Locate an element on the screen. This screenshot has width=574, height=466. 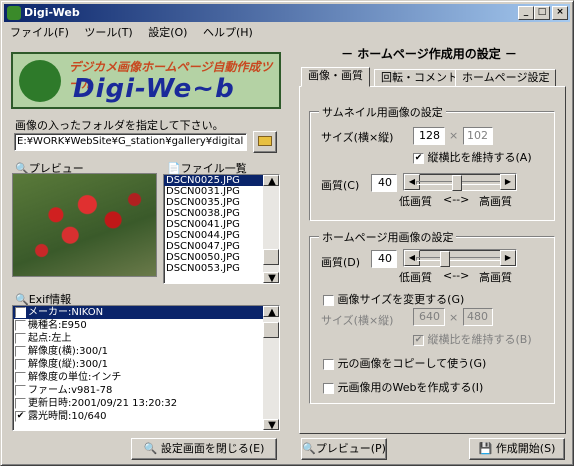
make-web-option: 元画像用のWebを作成する(I) is located at coordinates (403, 387).